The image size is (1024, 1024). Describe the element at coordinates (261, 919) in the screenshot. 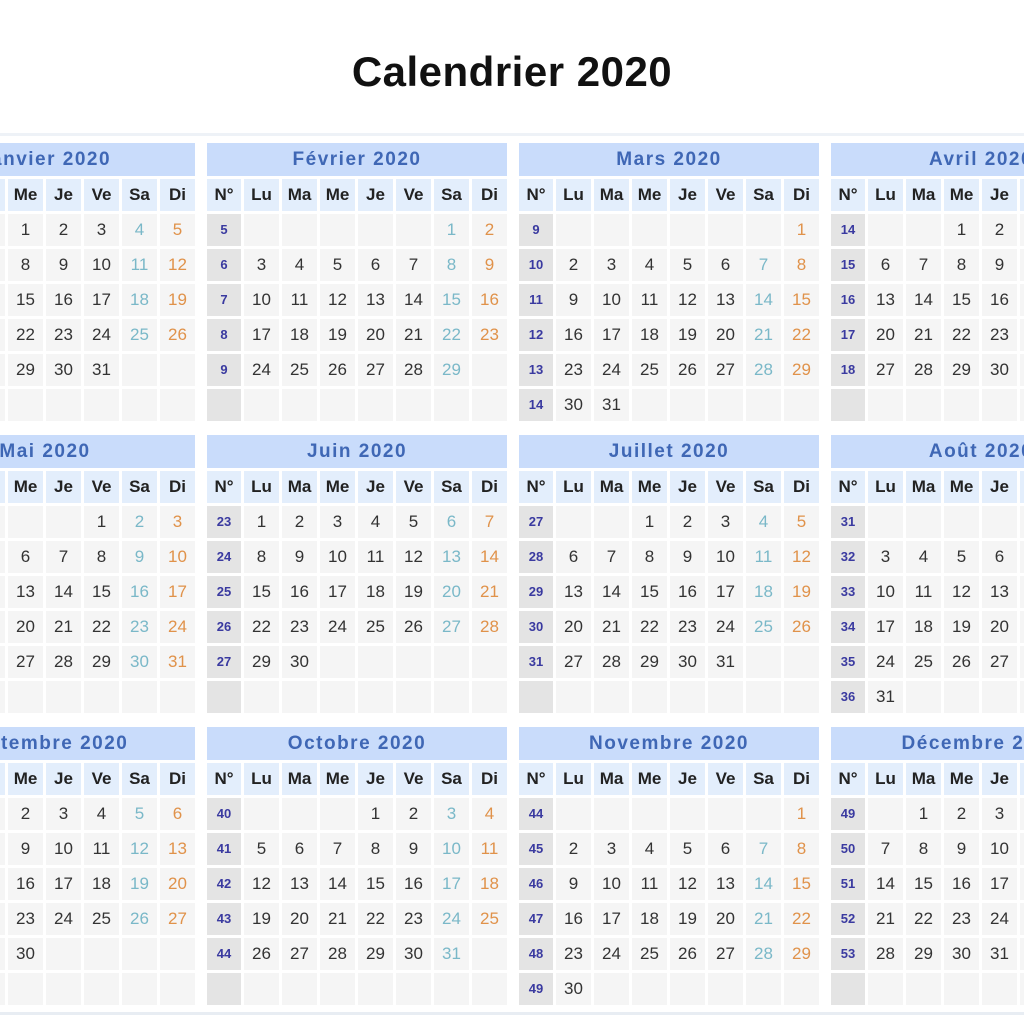

I see `day-cell: 19` at that location.